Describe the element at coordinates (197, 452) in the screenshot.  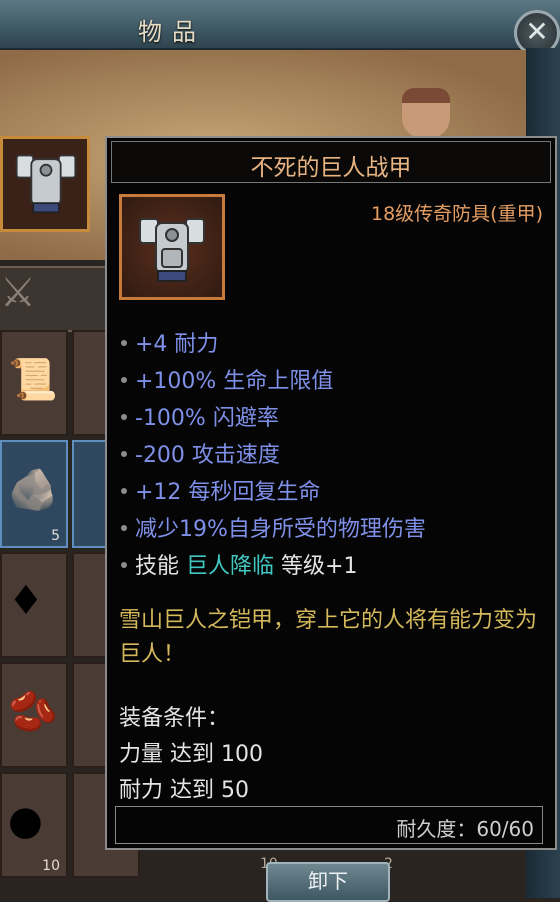
I see `stat-line: -200 攻击速度` at that location.